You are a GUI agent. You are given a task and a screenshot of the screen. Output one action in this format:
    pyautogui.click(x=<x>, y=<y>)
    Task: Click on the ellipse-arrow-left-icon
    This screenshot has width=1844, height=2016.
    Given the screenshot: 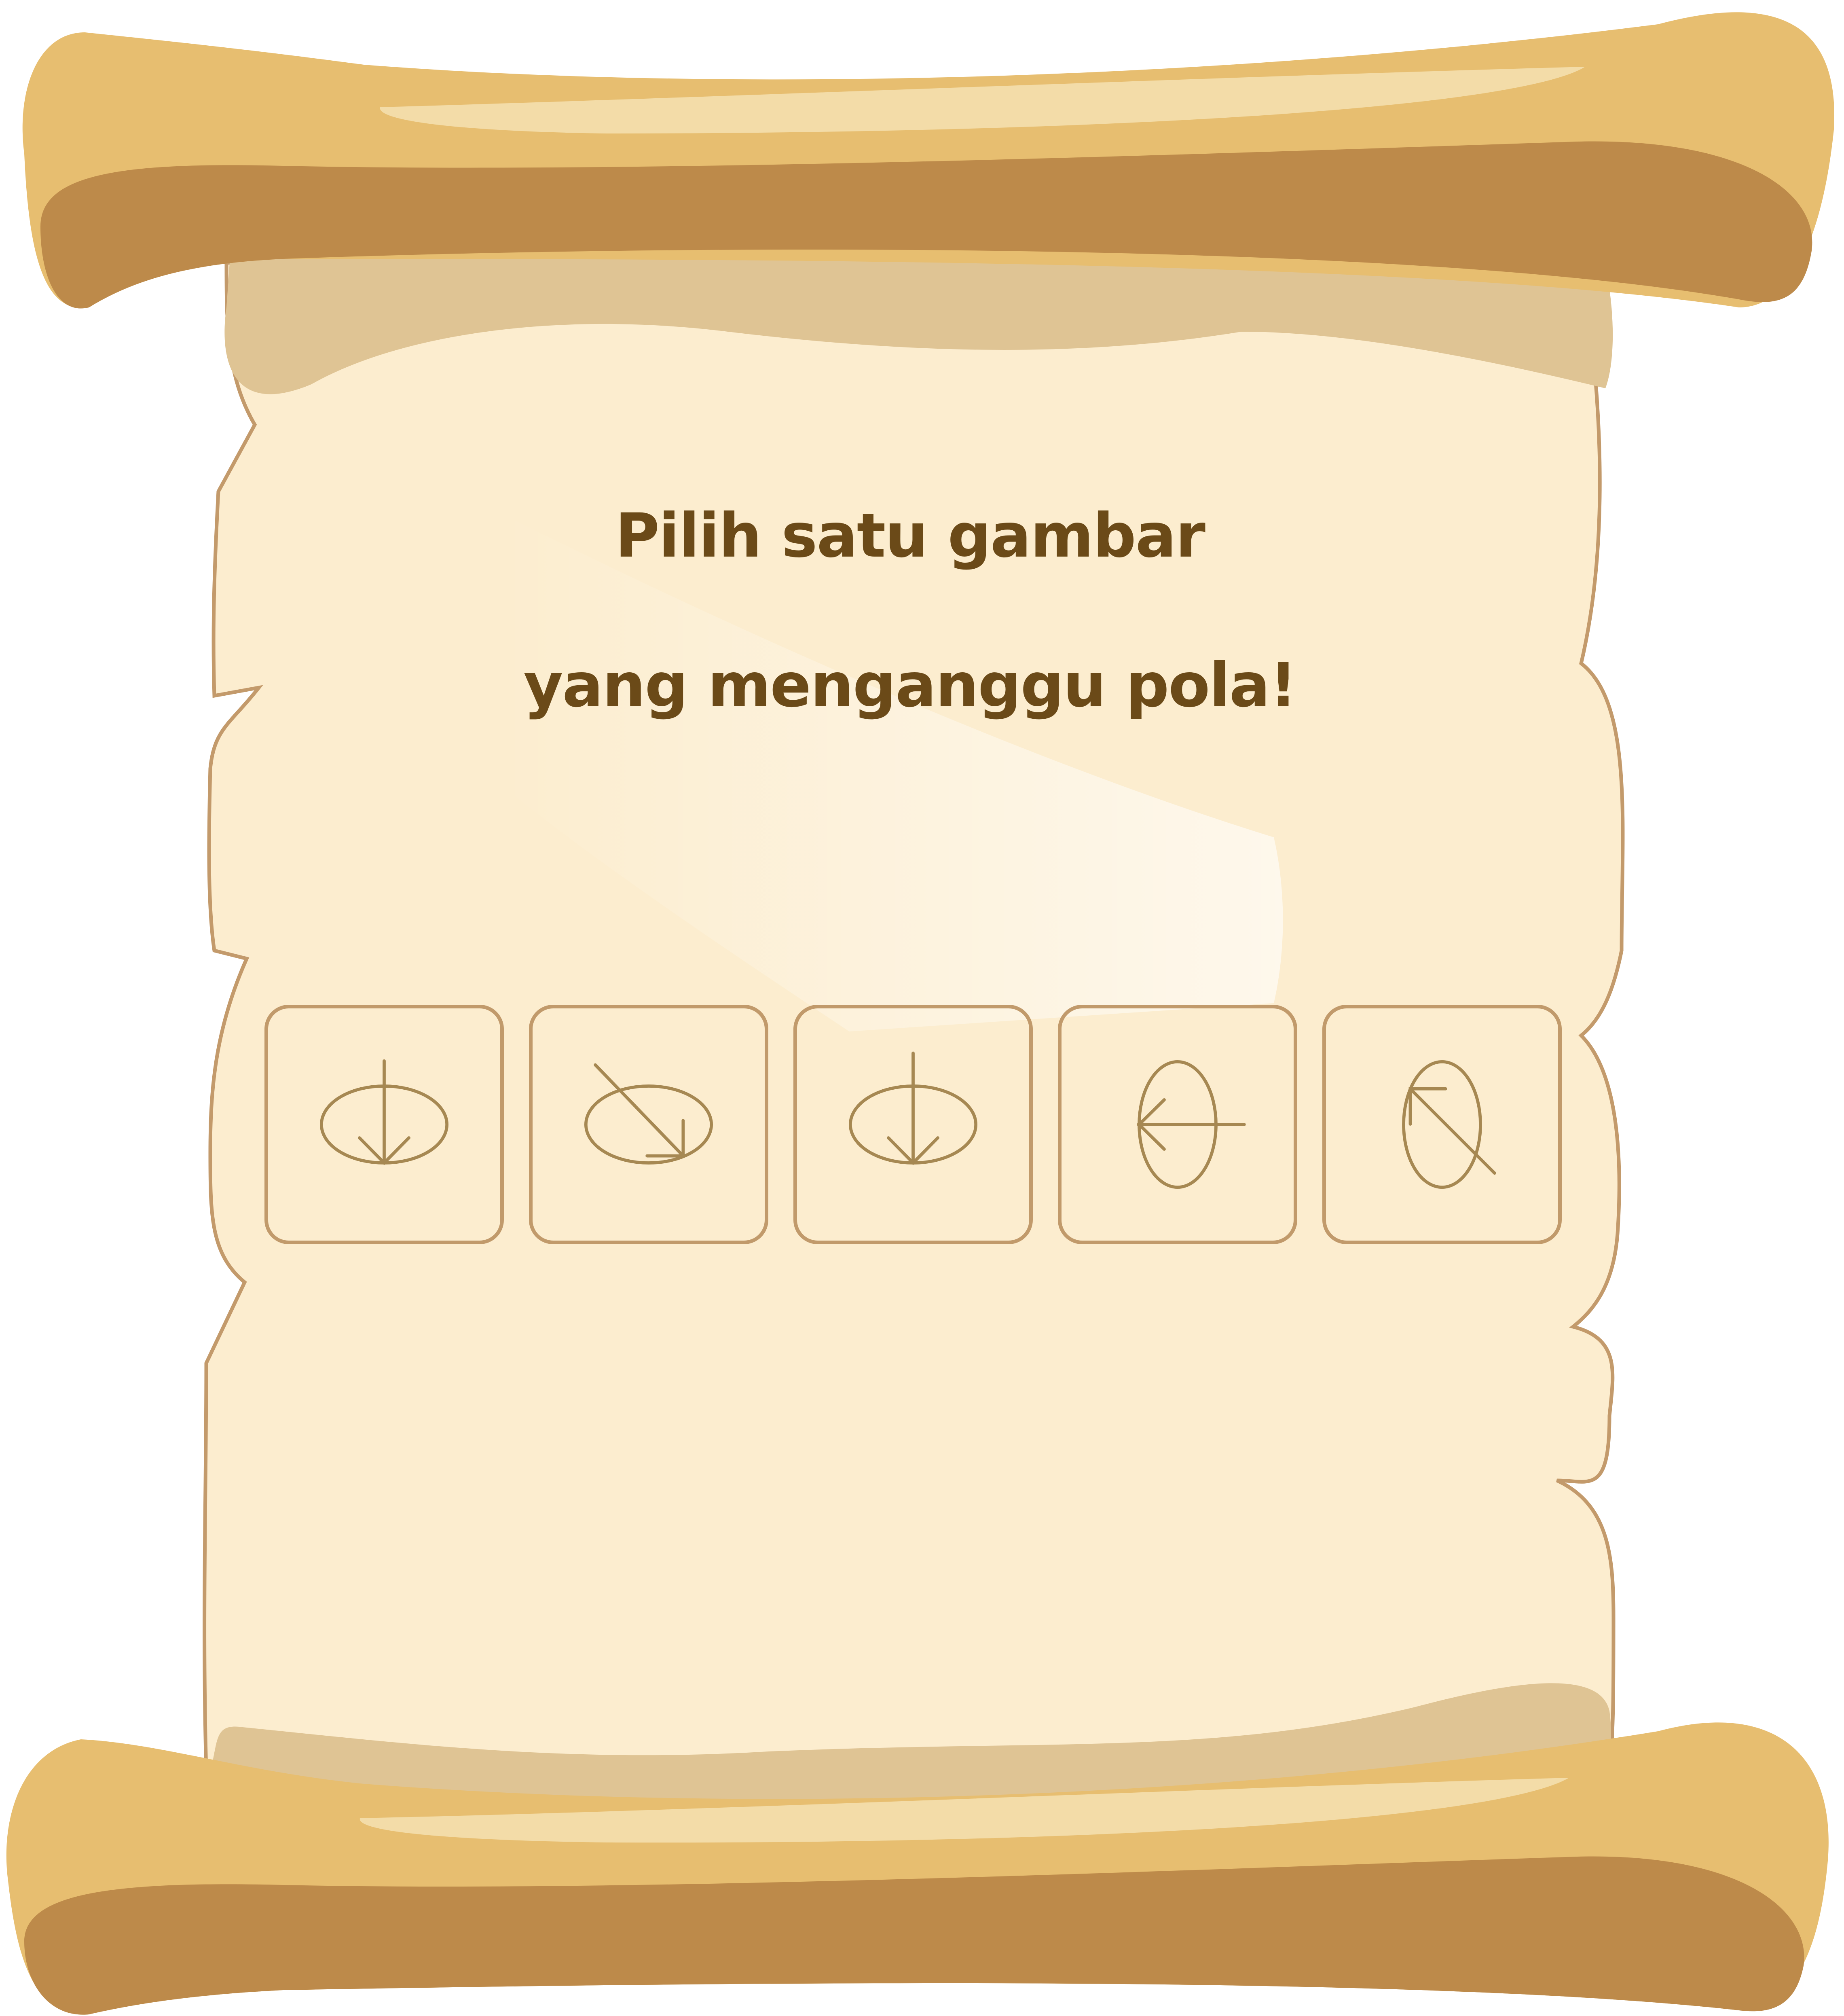 What is the action you would take?
    pyautogui.click(x=1191, y=1124)
    